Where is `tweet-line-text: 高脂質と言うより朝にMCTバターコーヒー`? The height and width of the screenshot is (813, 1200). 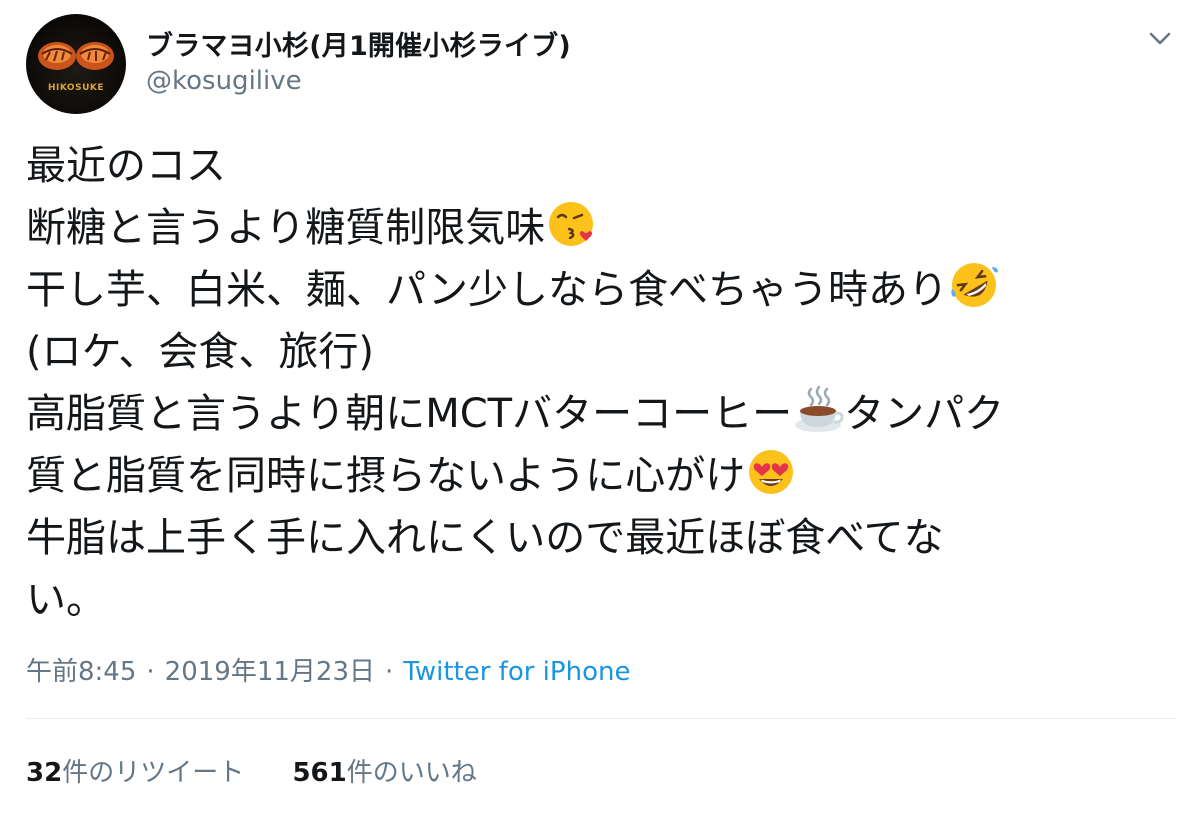
tweet-line-text: 高脂質と言うより朝にMCTバターコーヒー is located at coordinates (409, 414).